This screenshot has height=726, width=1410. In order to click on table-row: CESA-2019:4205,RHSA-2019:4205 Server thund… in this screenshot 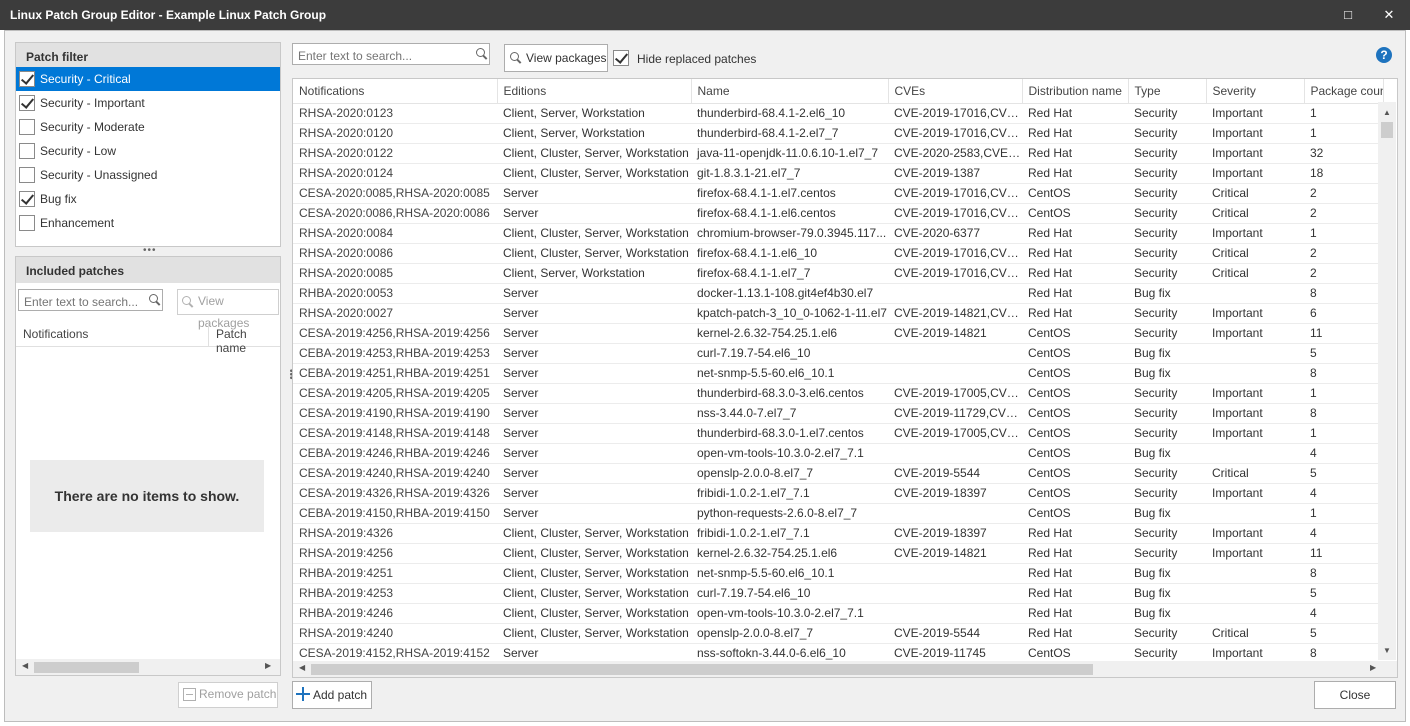, I will do `click(838, 393)`.